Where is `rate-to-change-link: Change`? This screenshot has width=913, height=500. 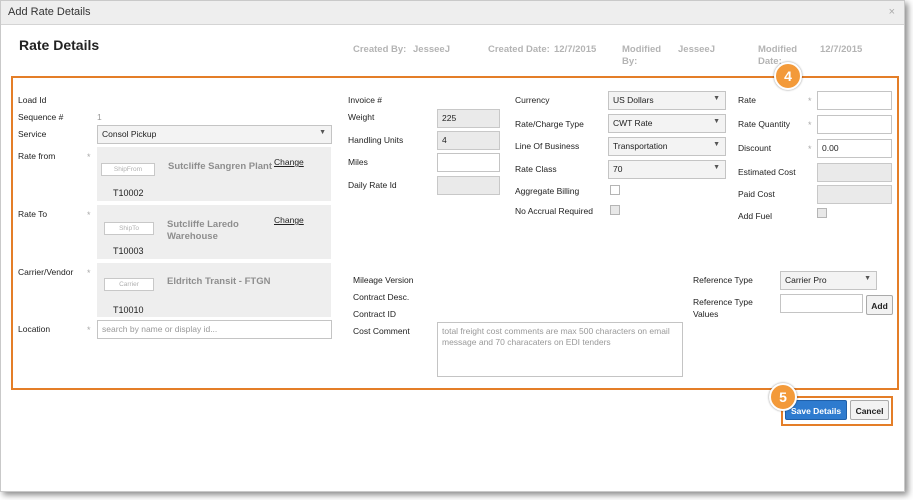 rate-to-change-link: Change is located at coordinates (289, 220).